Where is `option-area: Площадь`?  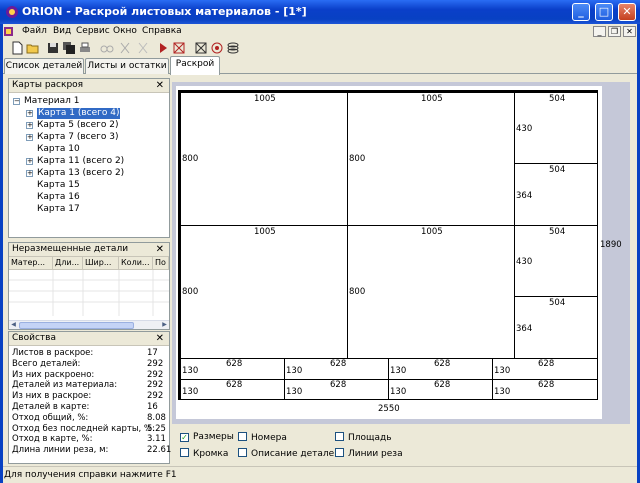
option-area: Площадь is located at coordinates (363, 437).